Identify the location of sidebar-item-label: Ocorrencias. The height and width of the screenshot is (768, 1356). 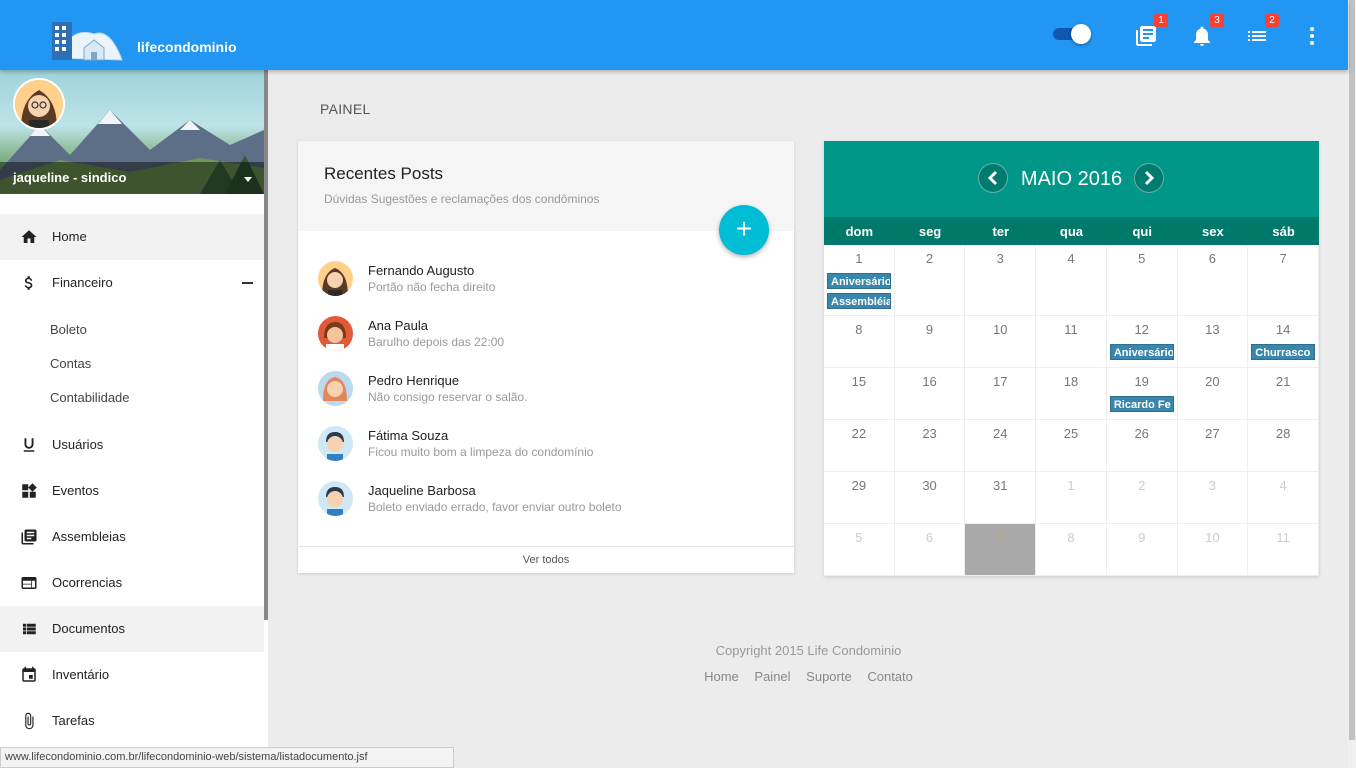
(87, 582).